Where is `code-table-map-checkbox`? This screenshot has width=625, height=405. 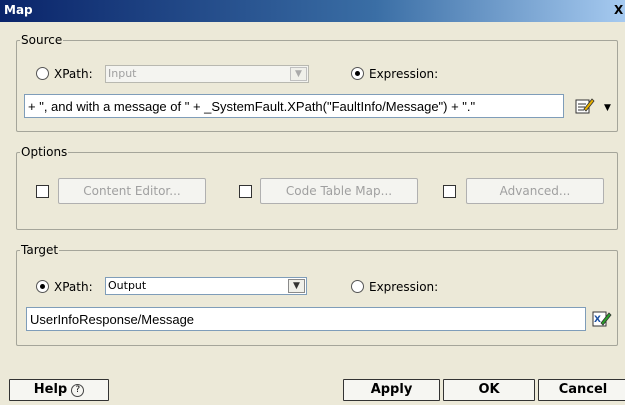 code-table-map-checkbox is located at coordinates (245, 191).